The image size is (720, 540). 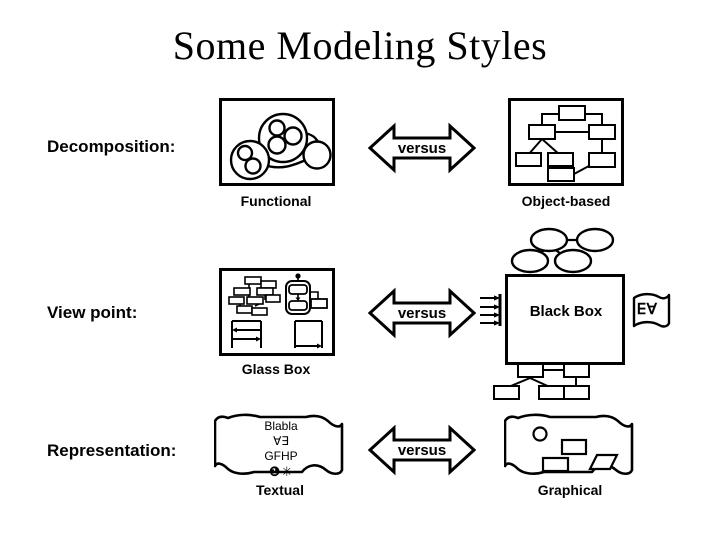 I want to click on versus-arrow-decomposition: versus, so click(x=422, y=148).